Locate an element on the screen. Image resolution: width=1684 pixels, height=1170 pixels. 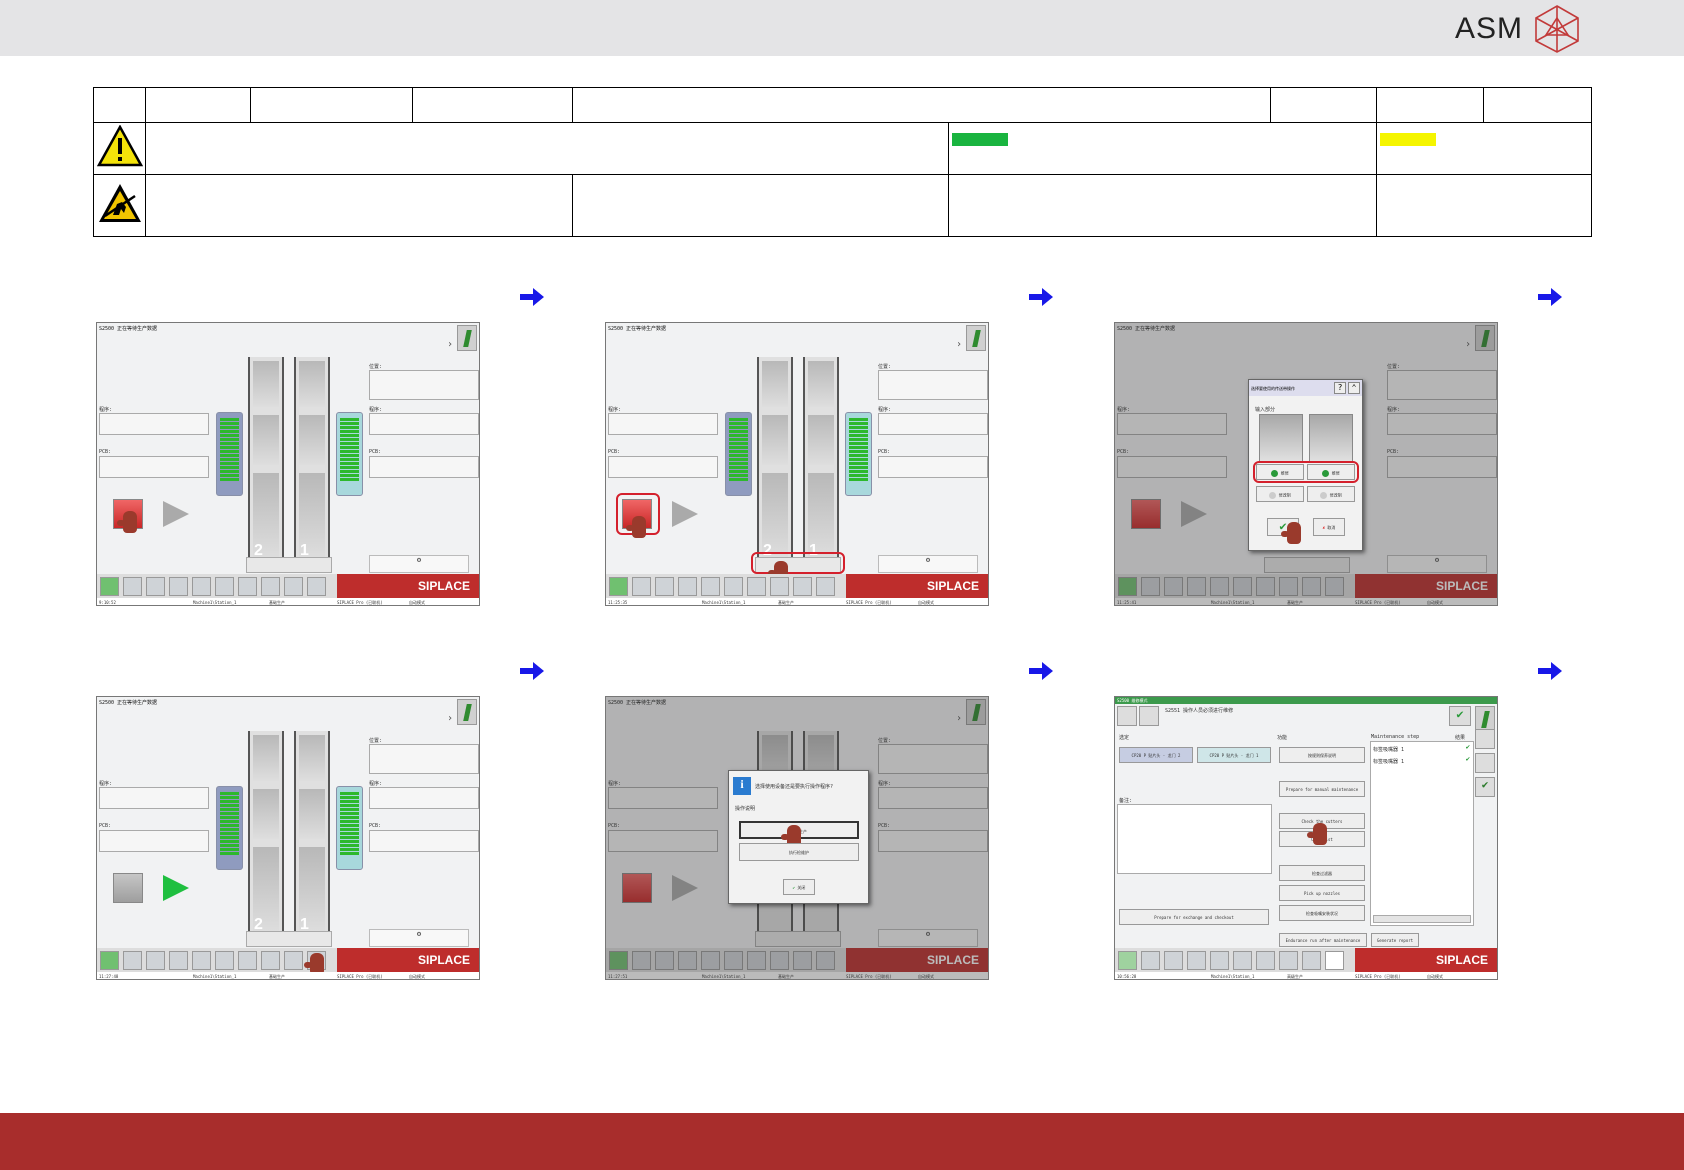
lane-2: 2 is located at coordinates (775, 459).